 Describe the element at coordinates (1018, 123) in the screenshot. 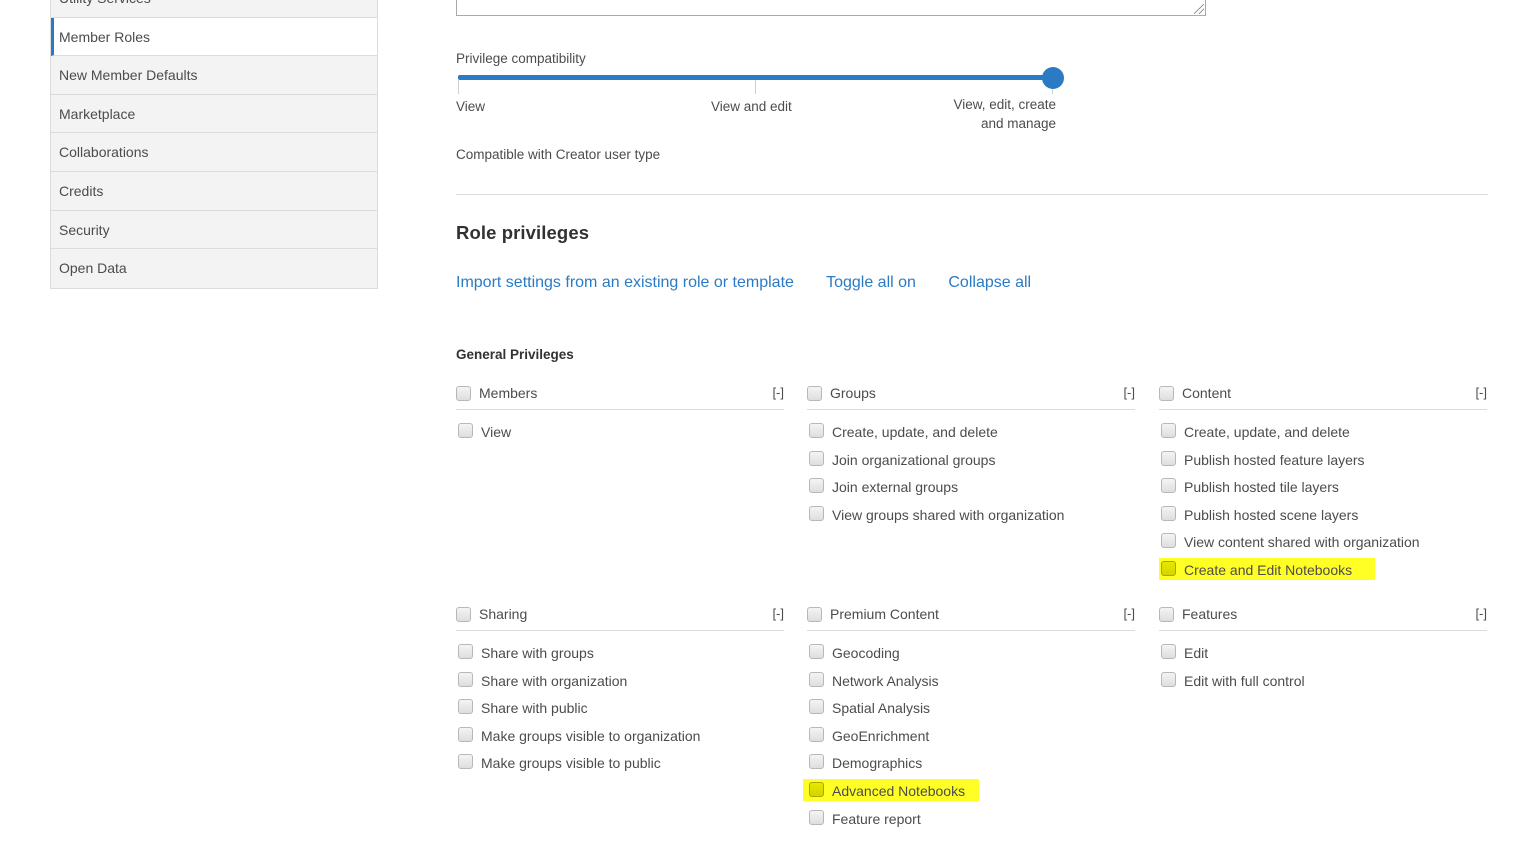

I see `level-label-manage-line2: and manage` at that location.